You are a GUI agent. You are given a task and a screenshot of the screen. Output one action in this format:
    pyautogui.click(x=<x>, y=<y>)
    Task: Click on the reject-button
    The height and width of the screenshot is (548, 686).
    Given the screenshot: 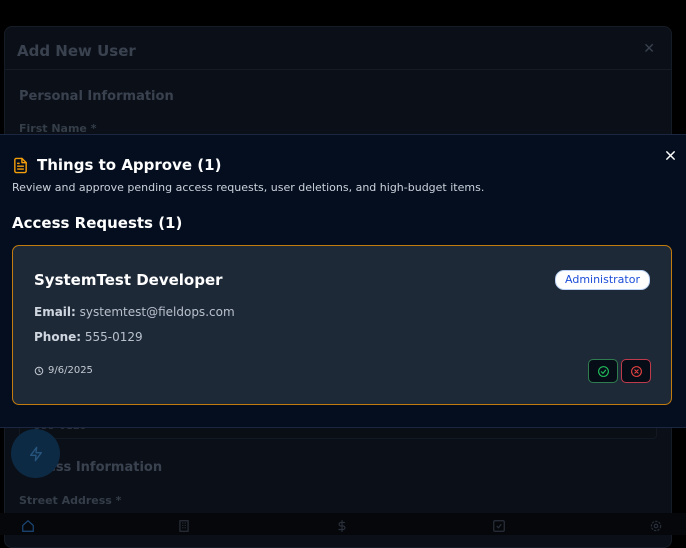 What is the action you would take?
    pyautogui.click(x=636, y=371)
    